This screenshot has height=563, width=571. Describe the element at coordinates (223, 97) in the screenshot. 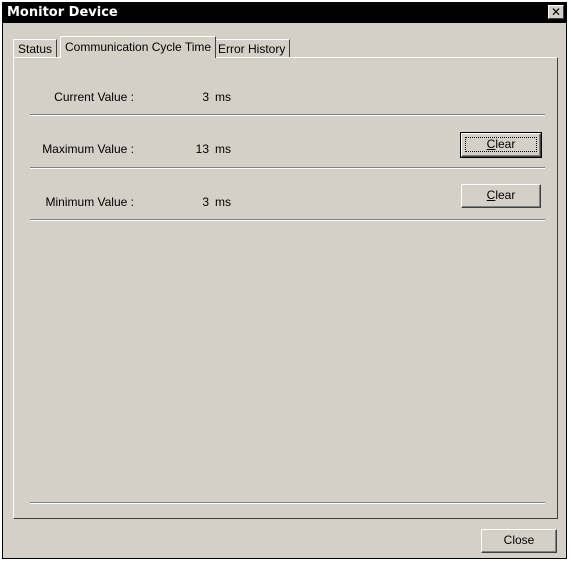

I see `current-value-unit: ms` at that location.